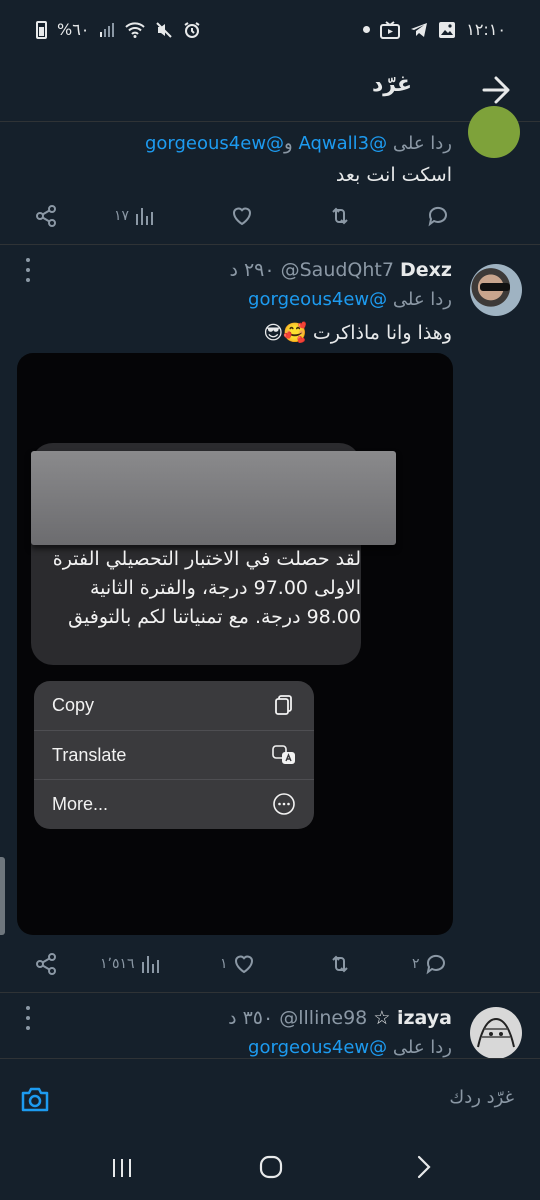  I want to click on menu-item-label: Translate, so click(89, 755).